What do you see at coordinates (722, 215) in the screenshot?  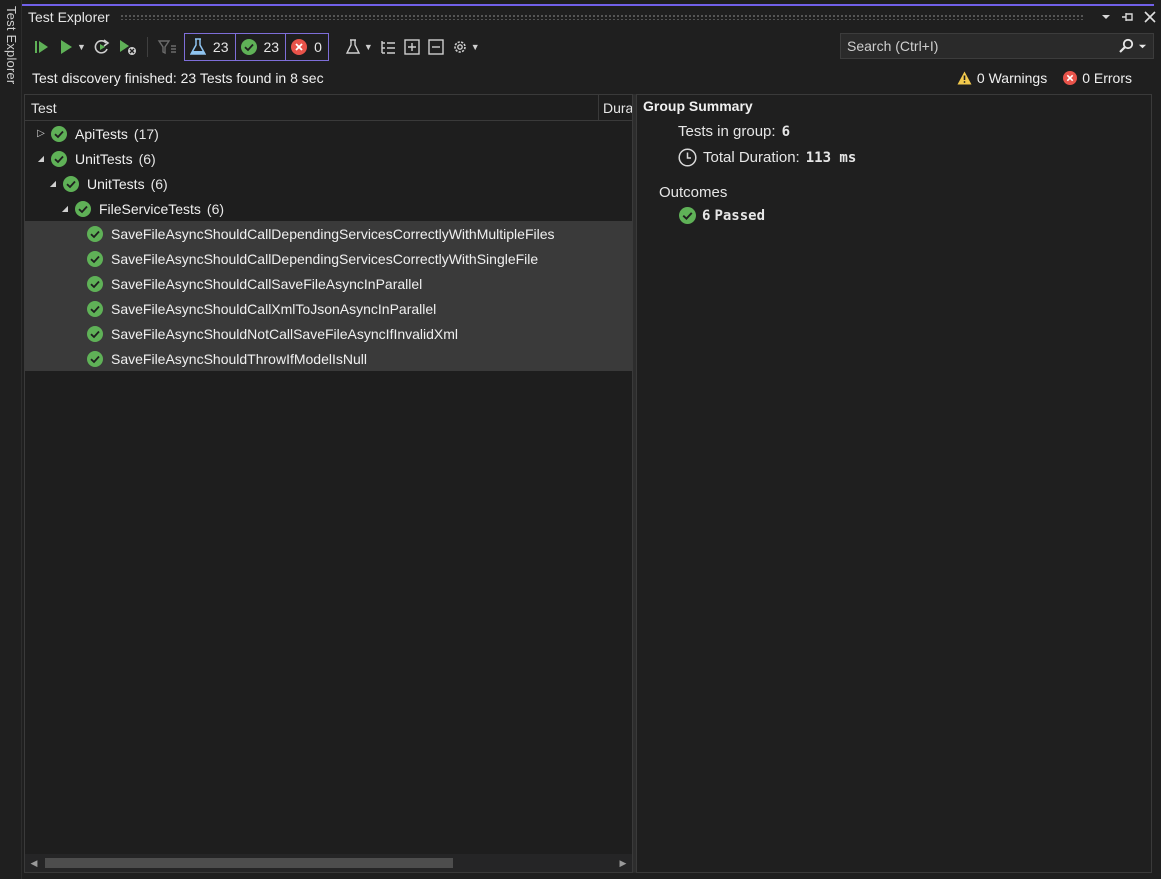 I see `passed-outcome: 6 Passed` at bounding box center [722, 215].